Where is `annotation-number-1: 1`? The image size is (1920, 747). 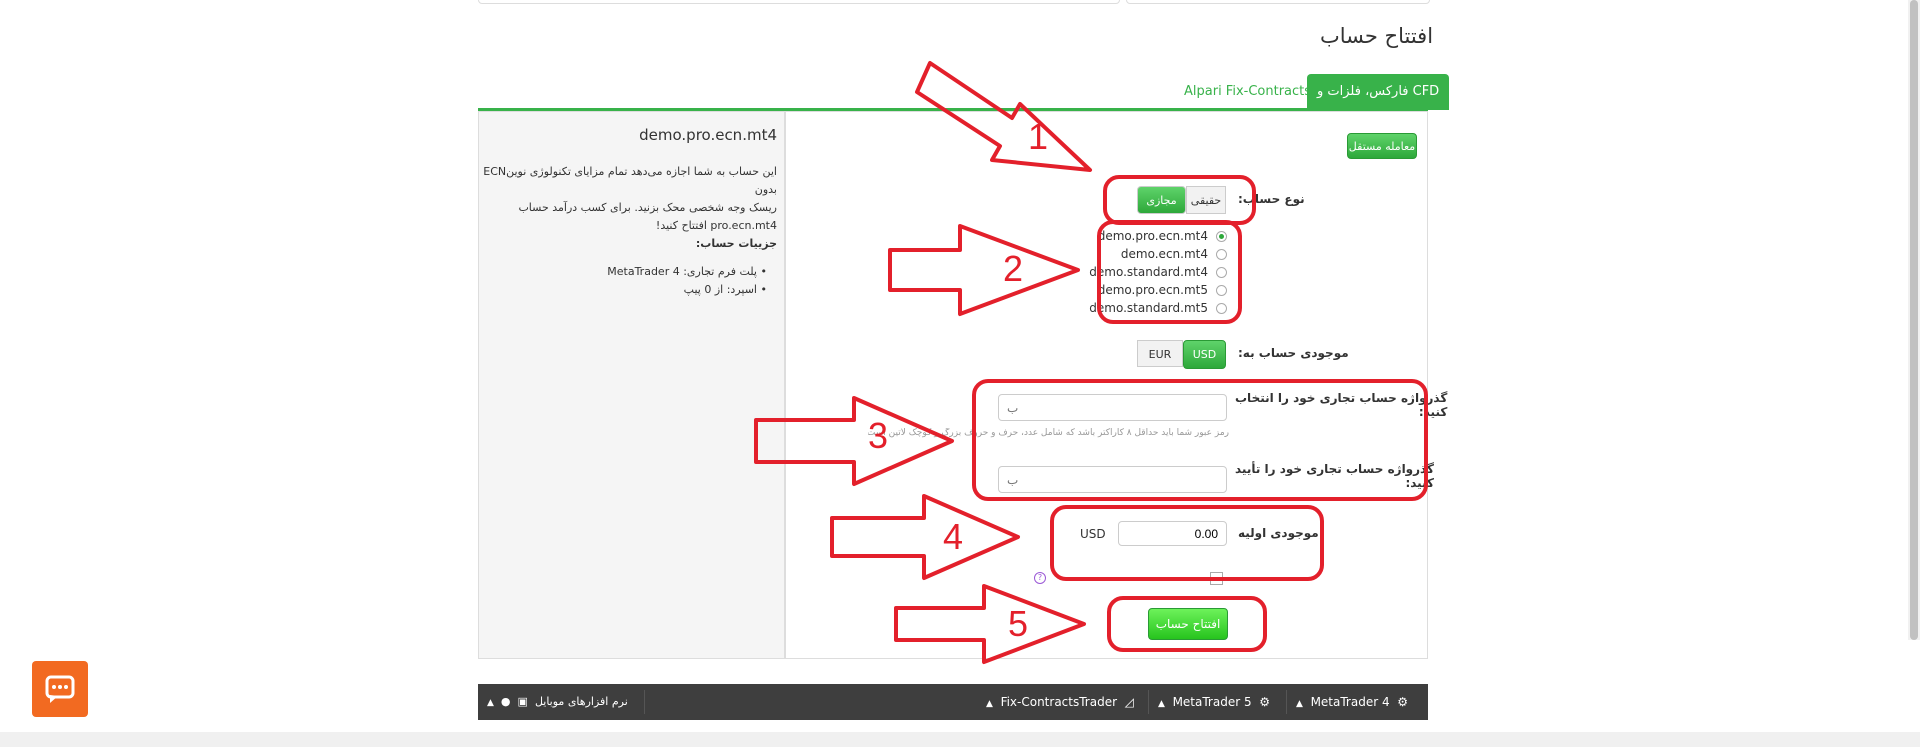 annotation-number-1: 1 is located at coordinates (1038, 136).